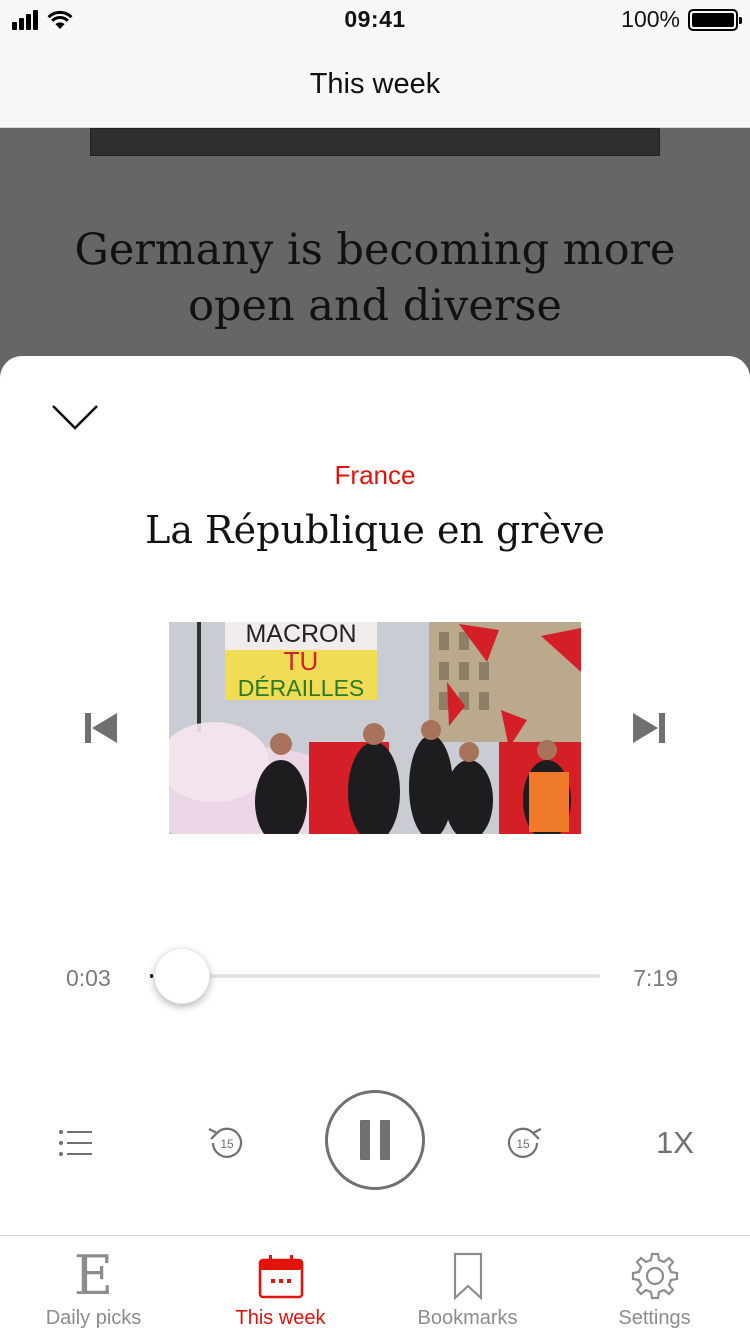  Describe the element at coordinates (654, 1318) in the screenshot. I see `tab-label: Settings` at that location.